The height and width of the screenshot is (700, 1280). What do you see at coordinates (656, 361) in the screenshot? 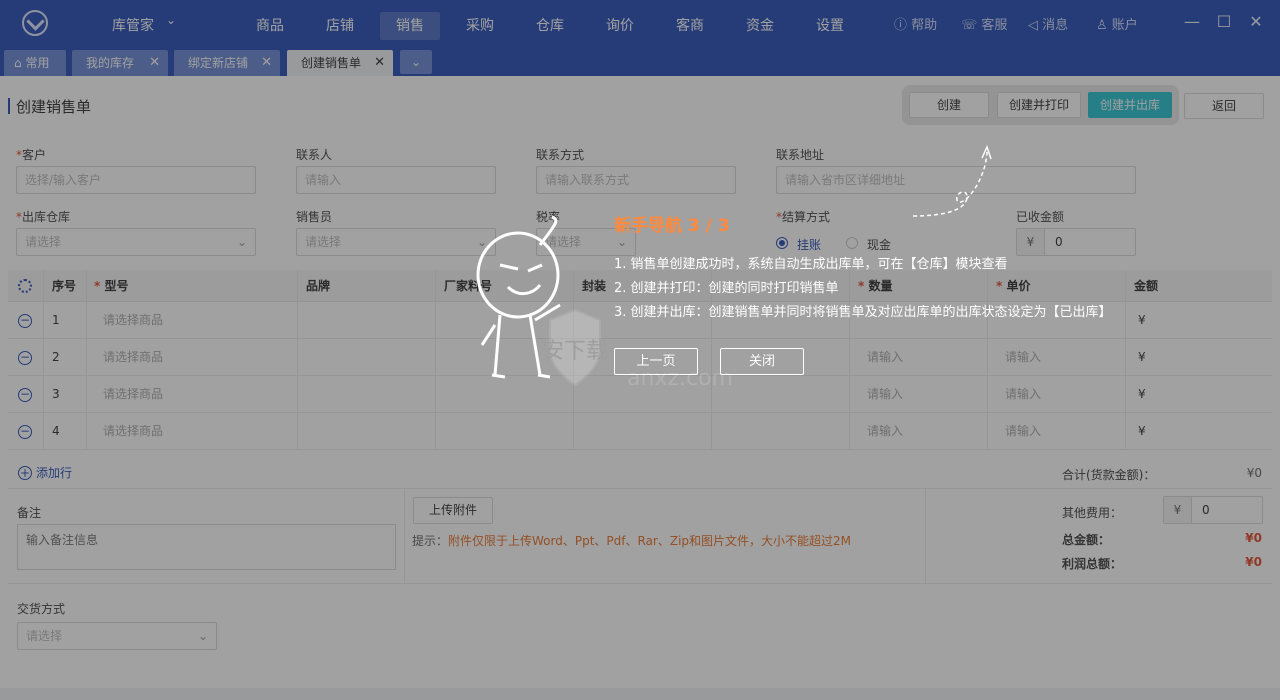
I see `guide-prev-button: 上一页` at bounding box center [656, 361].